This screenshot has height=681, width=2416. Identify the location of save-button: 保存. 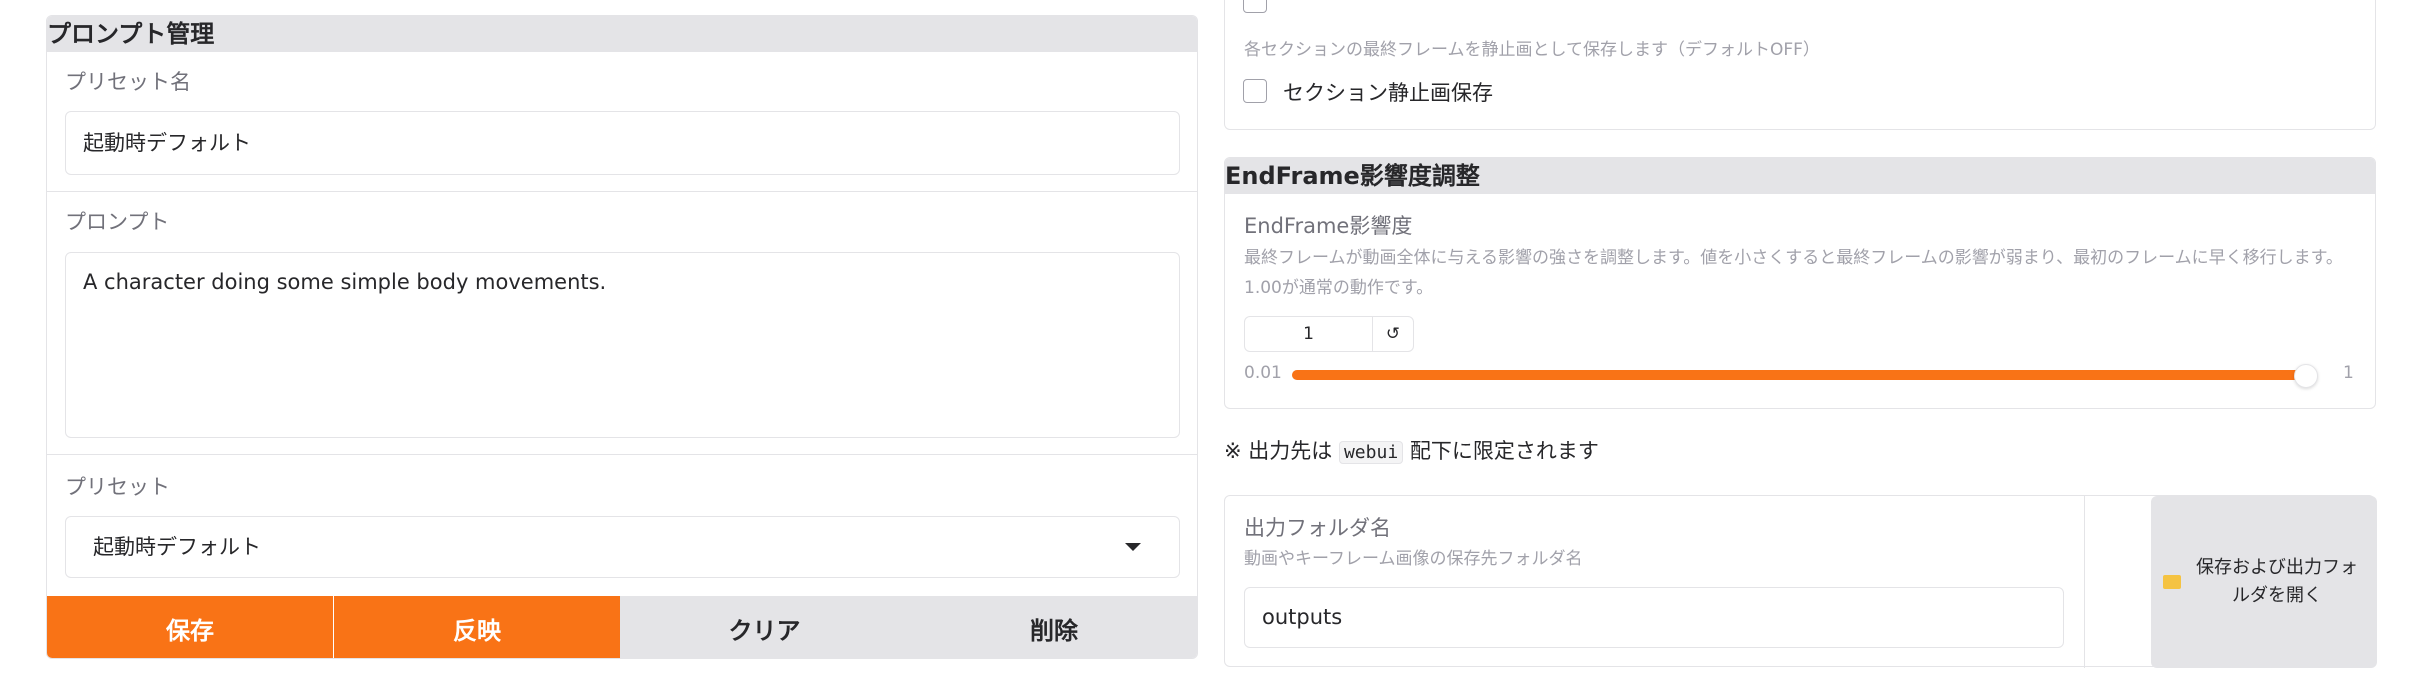
(190, 627).